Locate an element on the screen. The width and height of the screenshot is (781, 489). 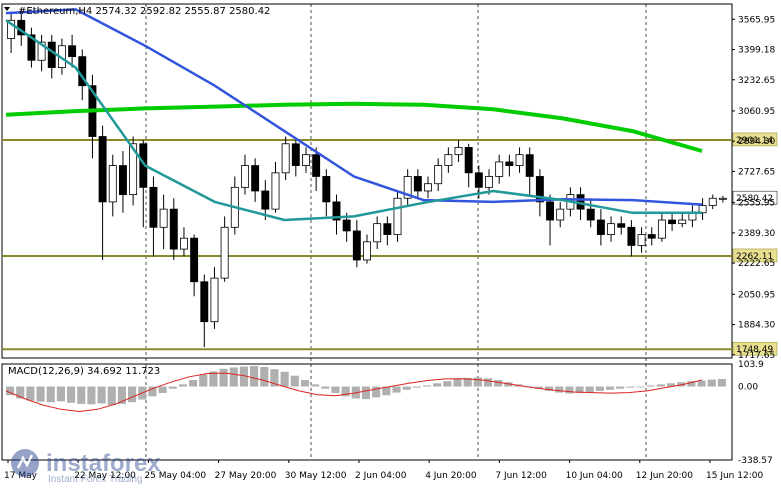
y-tick-label: 2222.65 is located at coordinates (756, 264).